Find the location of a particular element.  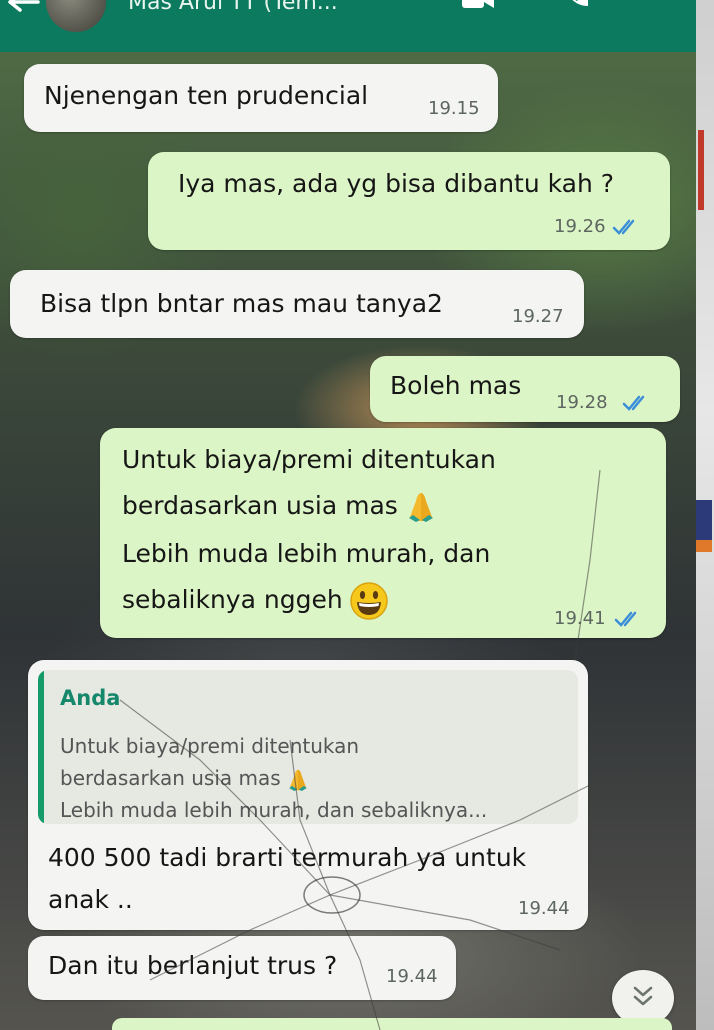

incoming-message: Bisa tlpn bntar mas mau tanya2 19.27 is located at coordinates (297, 304).